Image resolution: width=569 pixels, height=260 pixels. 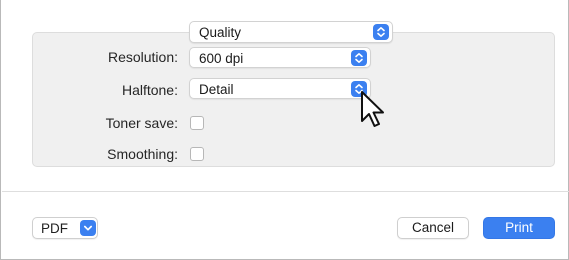 I want to click on resolution-popup: 600 dpi, so click(x=280, y=57).